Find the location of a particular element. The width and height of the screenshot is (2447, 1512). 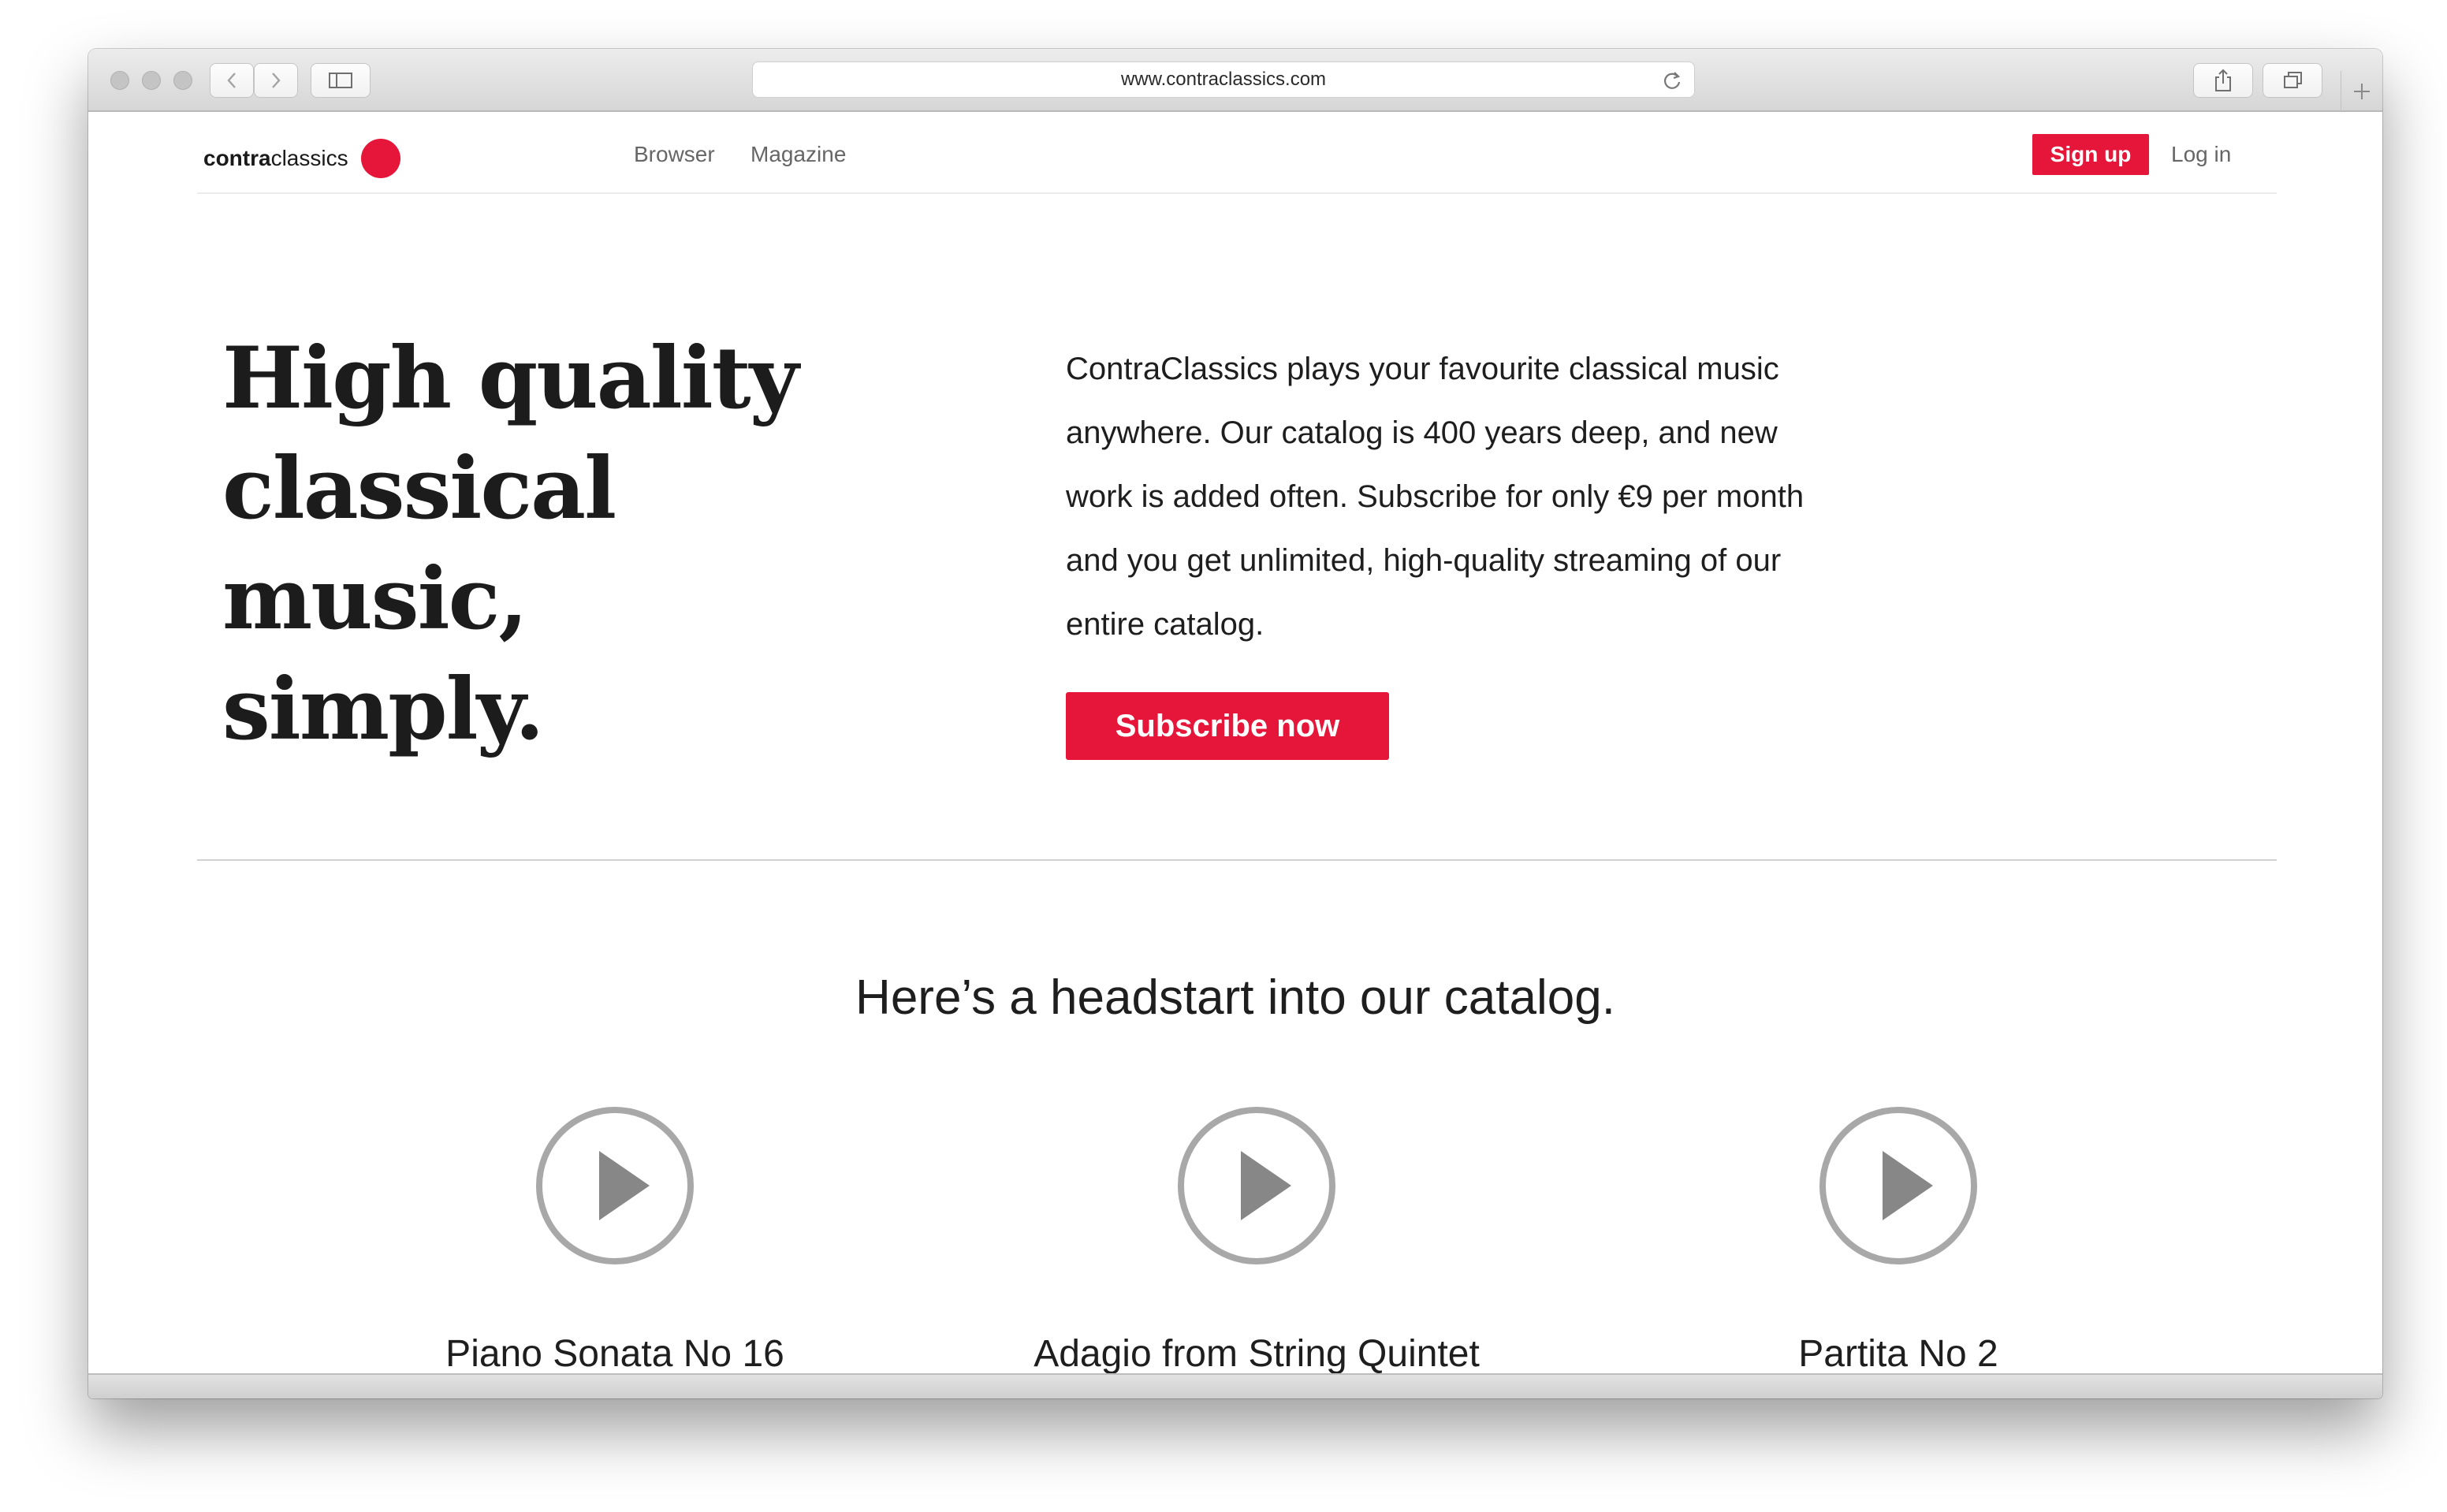

track-title: Piano Sonata No 16 is located at coordinates (615, 1354).